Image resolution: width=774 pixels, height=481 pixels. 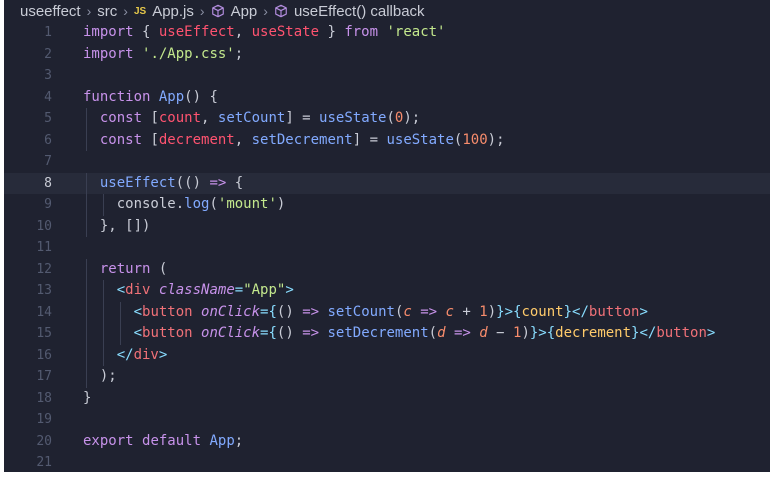 I want to click on code-line: 8 useEffect(() => {, so click(x=387, y=183).